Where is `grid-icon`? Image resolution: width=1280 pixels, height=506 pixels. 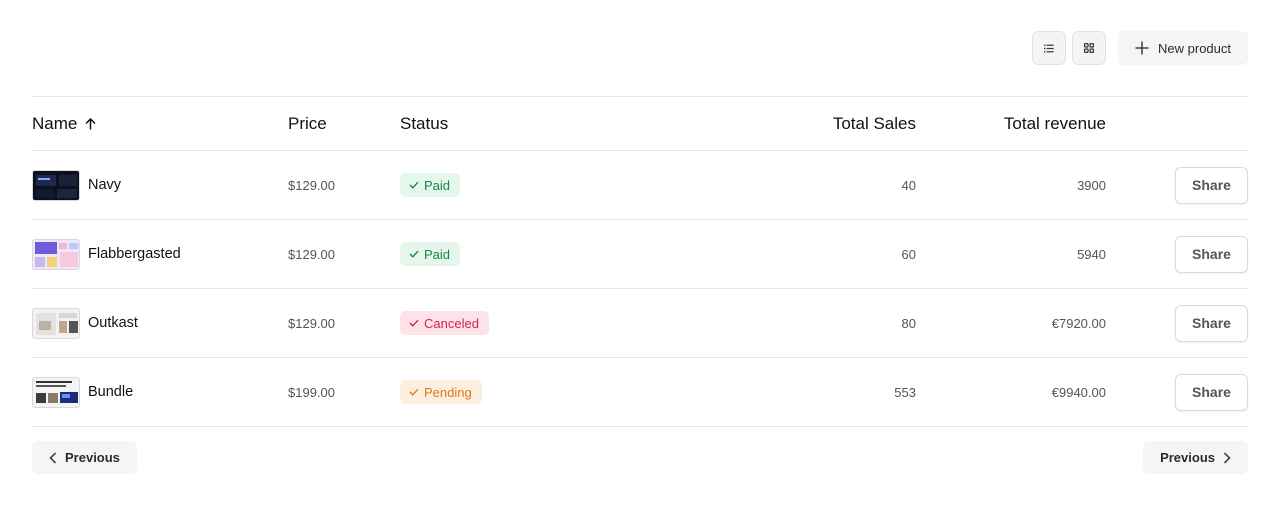 grid-icon is located at coordinates (1089, 48).